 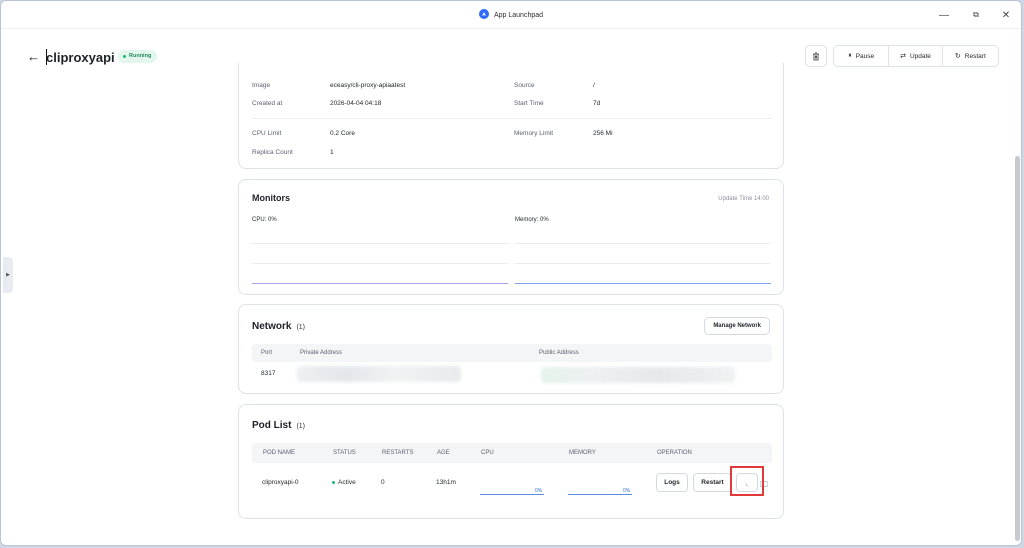 I want to click on highlight-annotation, so click(x=747, y=481).